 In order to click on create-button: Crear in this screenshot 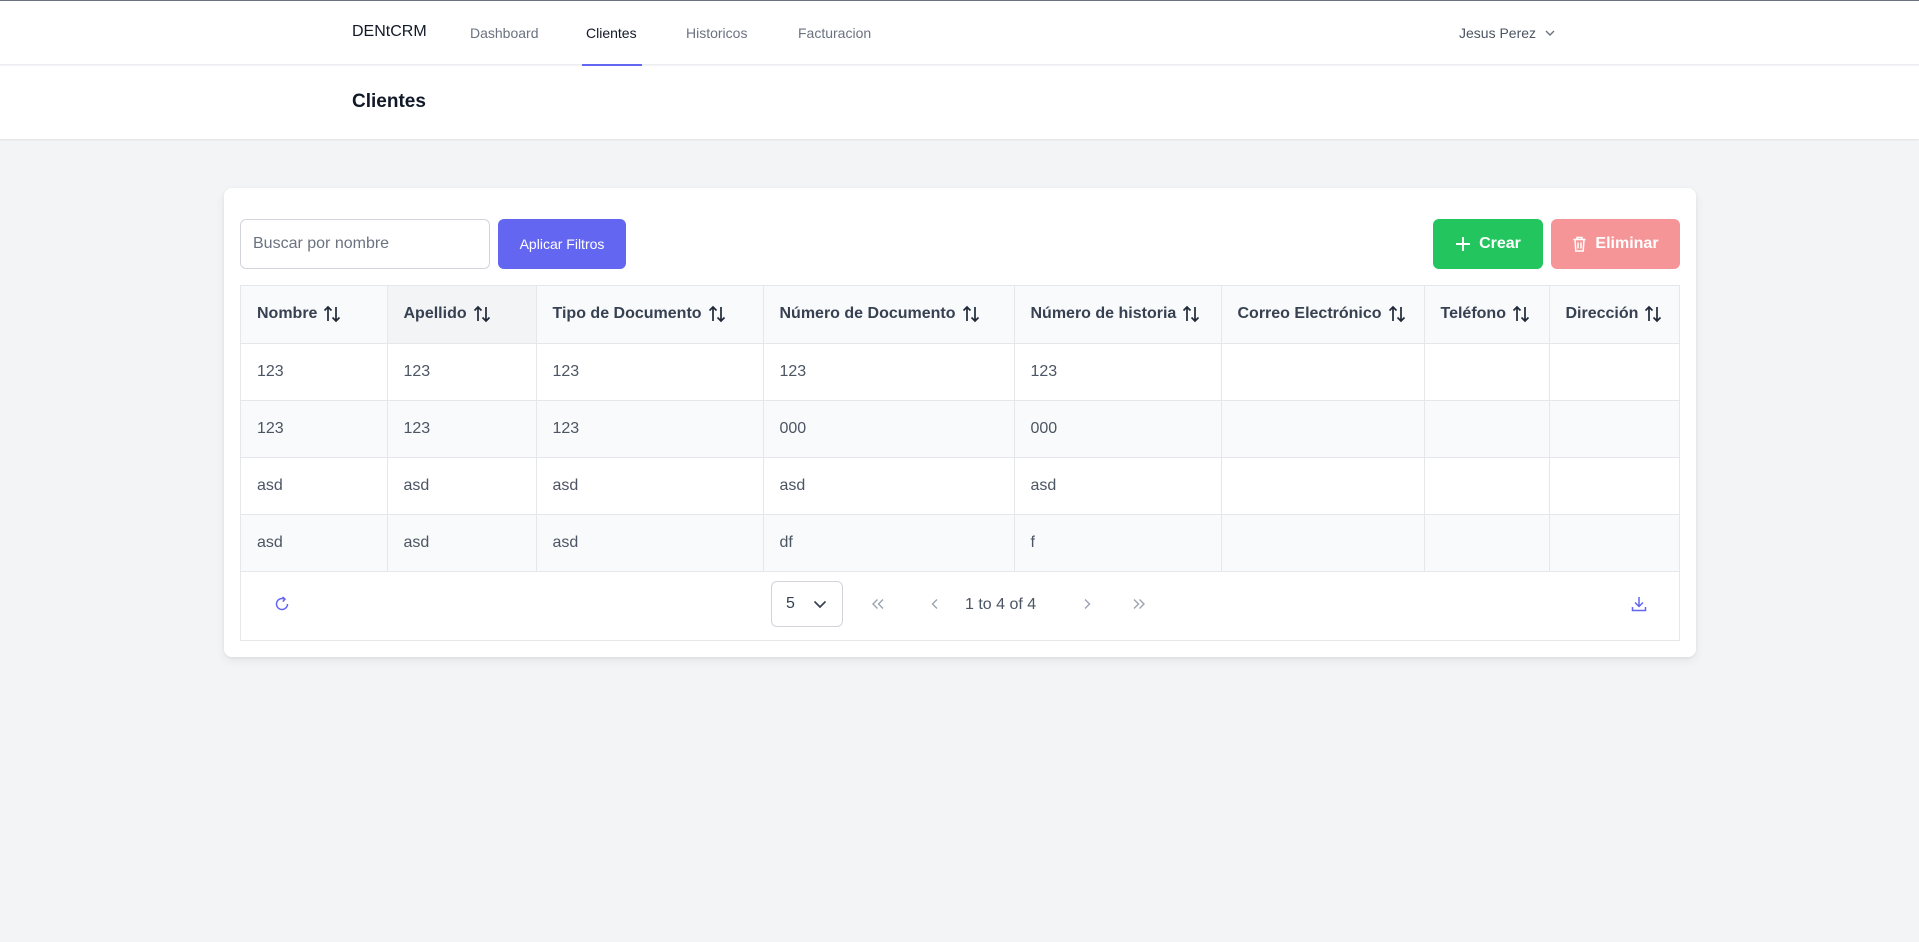, I will do `click(1488, 244)`.